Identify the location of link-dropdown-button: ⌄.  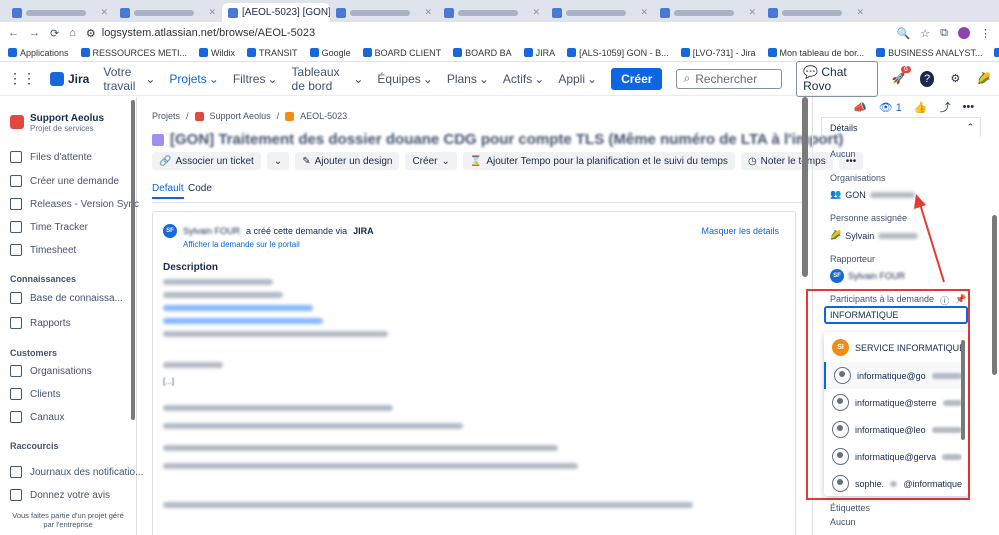
(278, 161).